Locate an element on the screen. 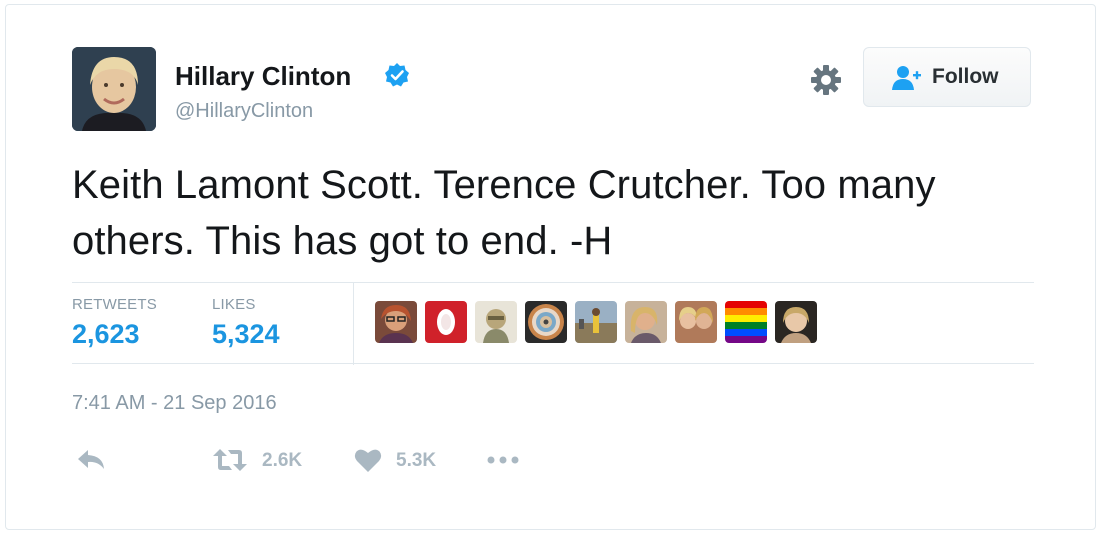  author-avatar is located at coordinates (114, 89).